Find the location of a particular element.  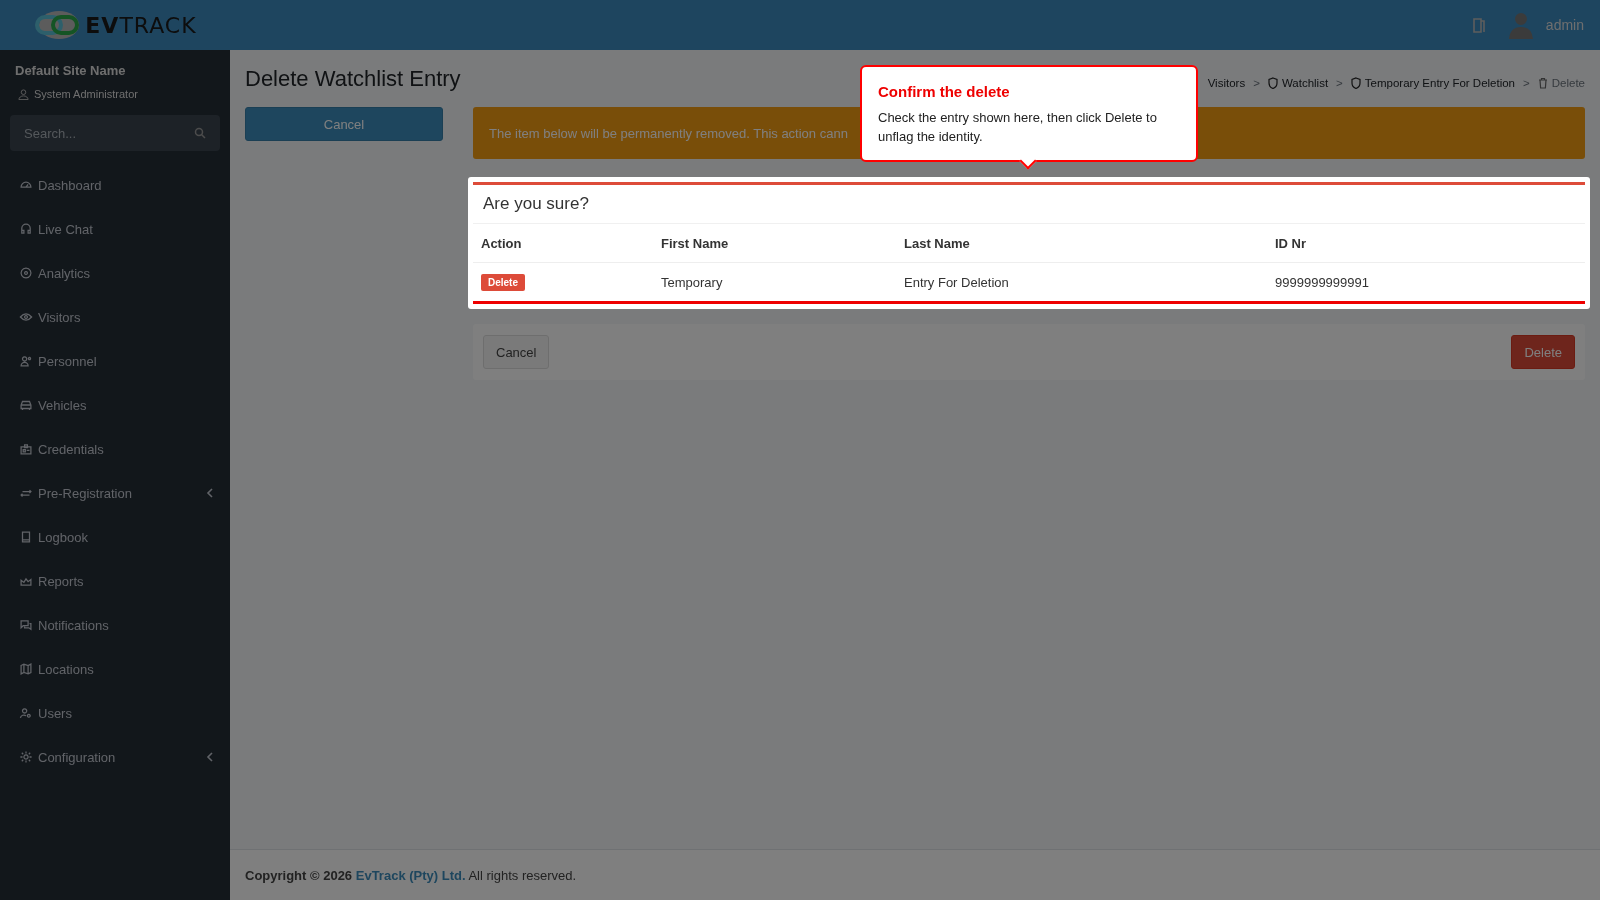

person-icon is located at coordinates (26, 361).